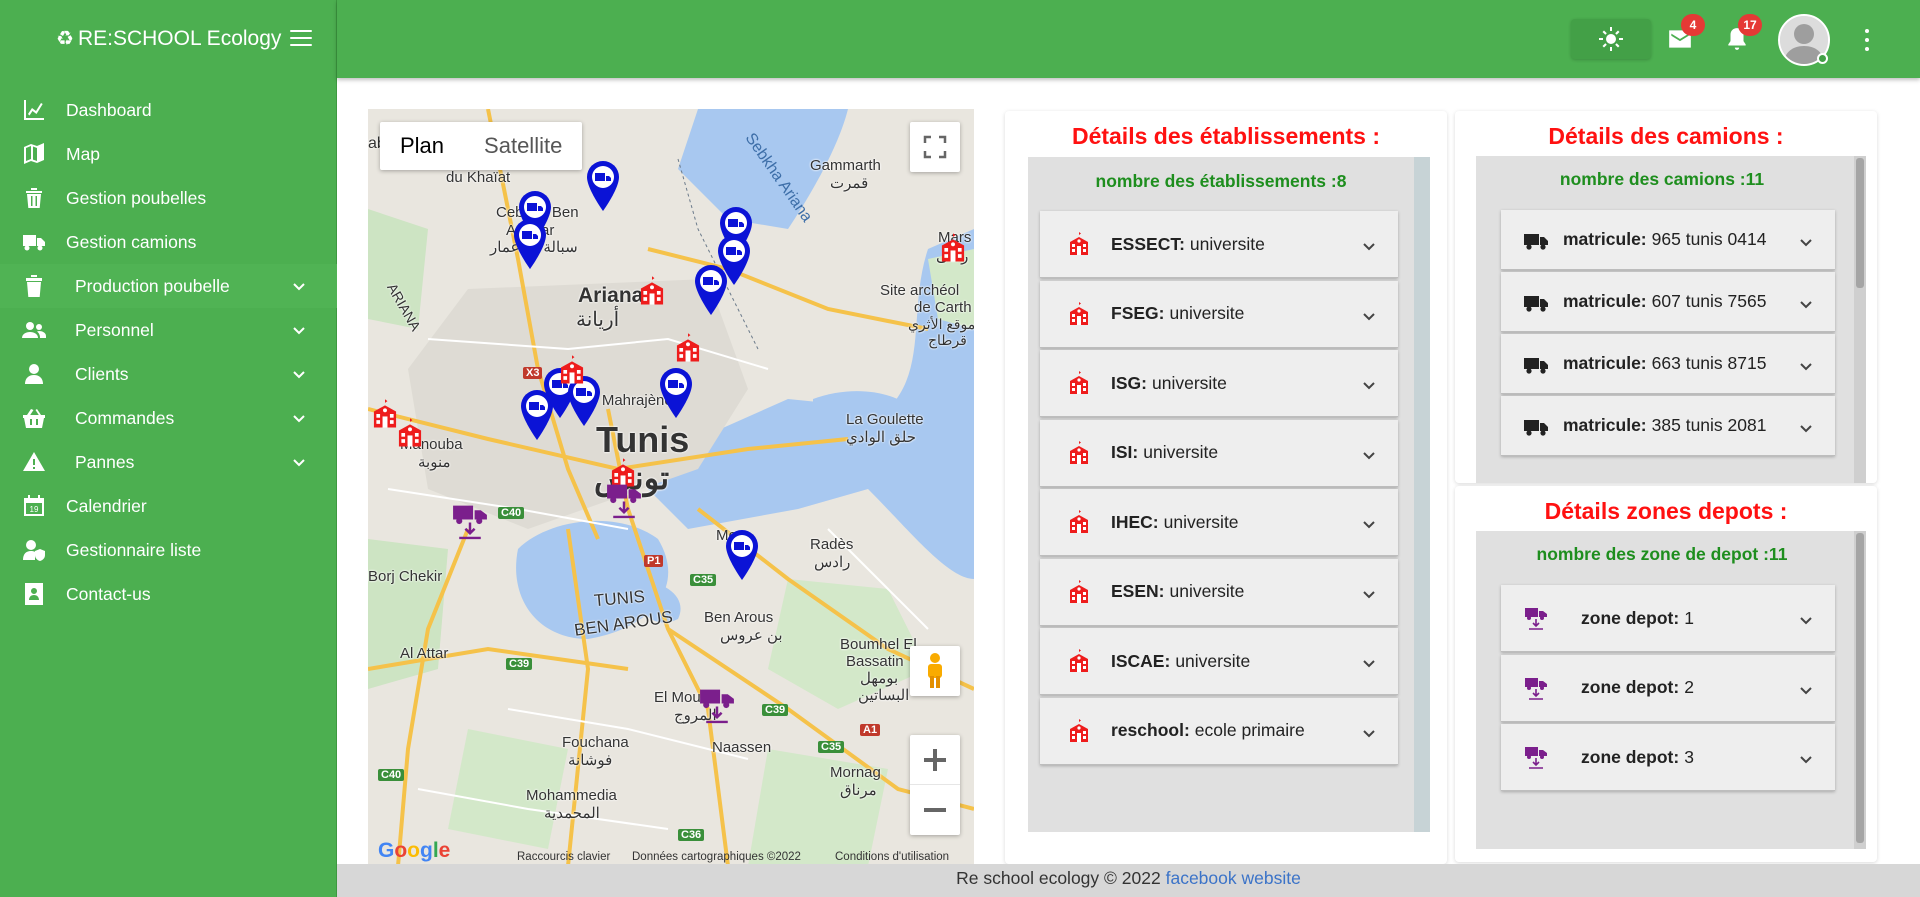 Image resolution: width=1920 pixels, height=897 pixels. Describe the element at coordinates (643, 439) in the screenshot. I see `map-label: Tunis` at that location.